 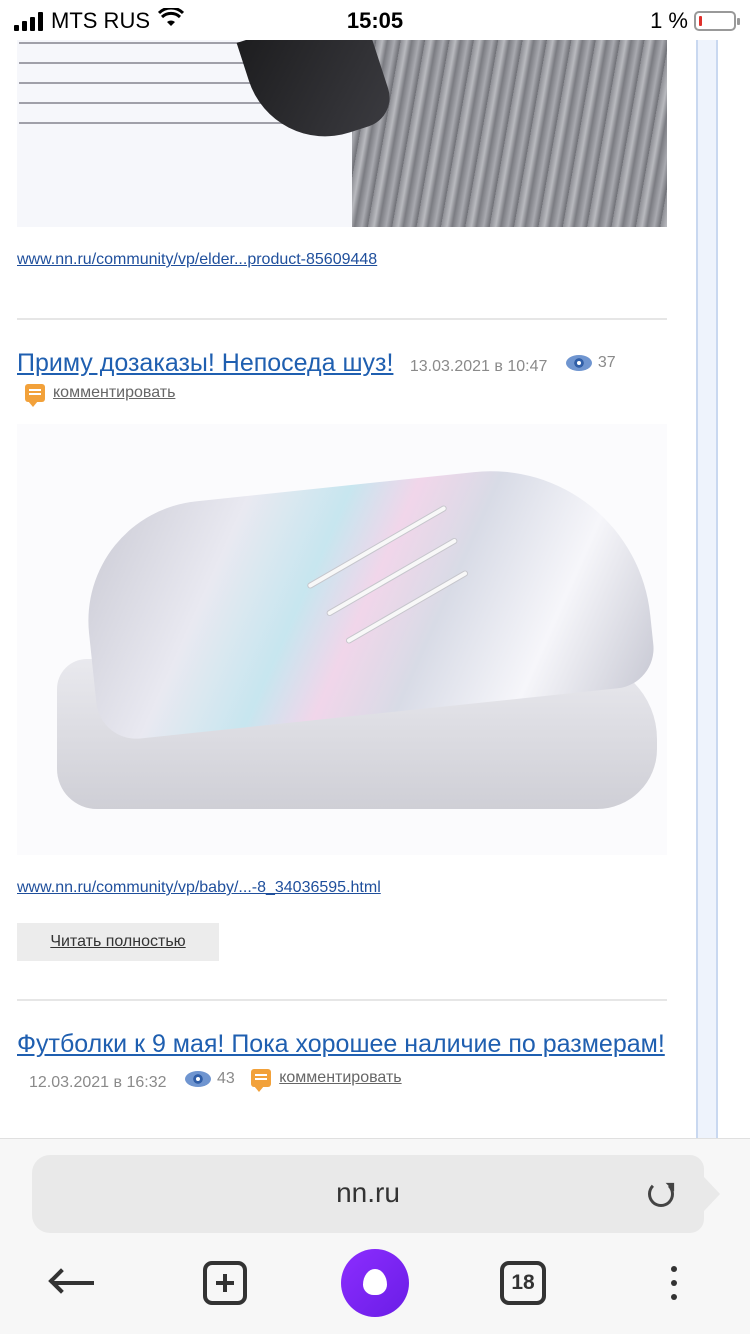 What do you see at coordinates (661, 1194) in the screenshot?
I see `reload-icon` at bounding box center [661, 1194].